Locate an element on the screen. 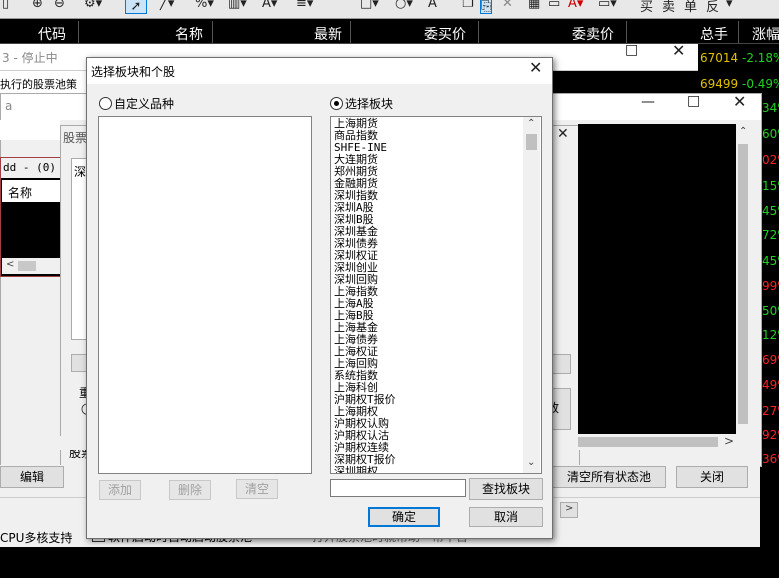  side-change: 15% is located at coordinates (770, 186).